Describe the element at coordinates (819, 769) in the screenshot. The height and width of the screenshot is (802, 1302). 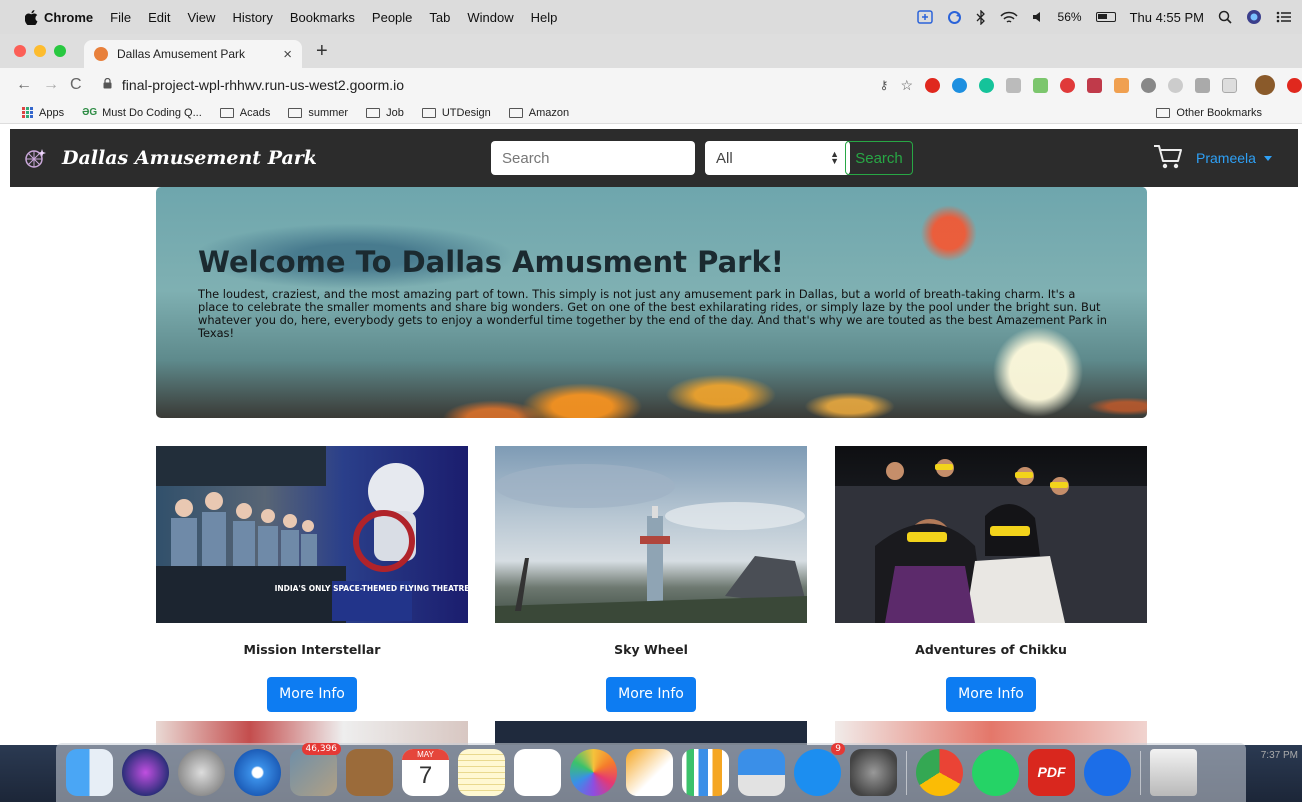
I see `app-store-icon: 9` at that location.